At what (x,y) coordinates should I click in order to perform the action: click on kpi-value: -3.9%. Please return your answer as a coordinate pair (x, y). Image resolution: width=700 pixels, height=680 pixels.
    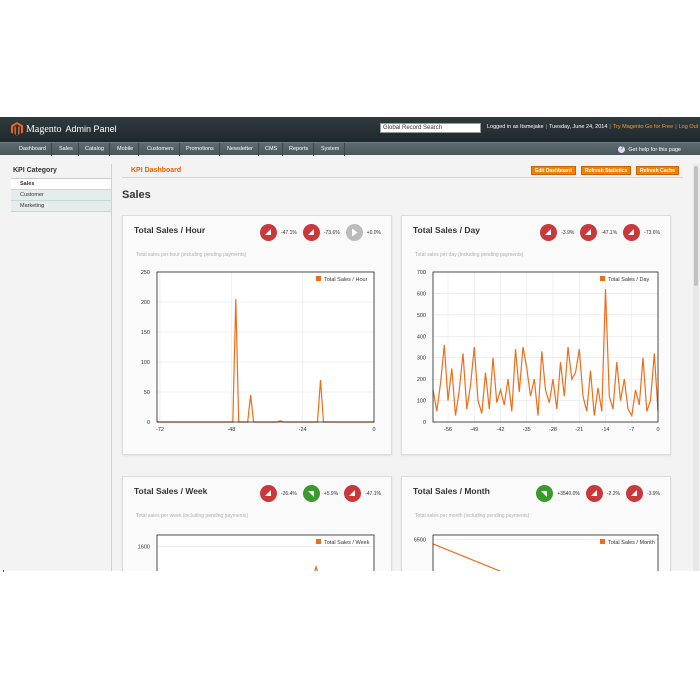
    Looking at the image, I should click on (653, 493).